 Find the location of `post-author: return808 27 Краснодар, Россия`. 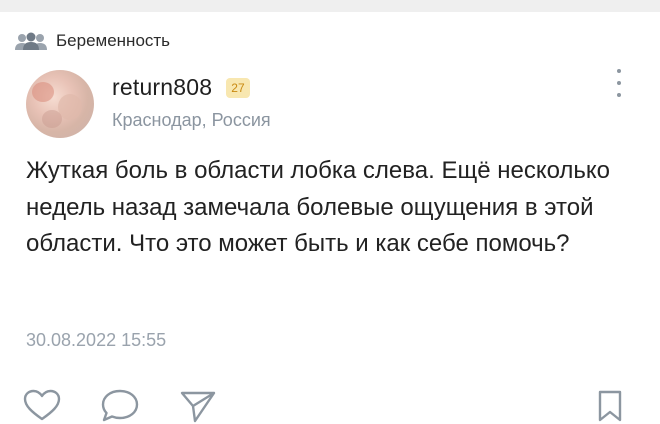

post-author: return808 27 Краснодар, Россия is located at coordinates (148, 104).